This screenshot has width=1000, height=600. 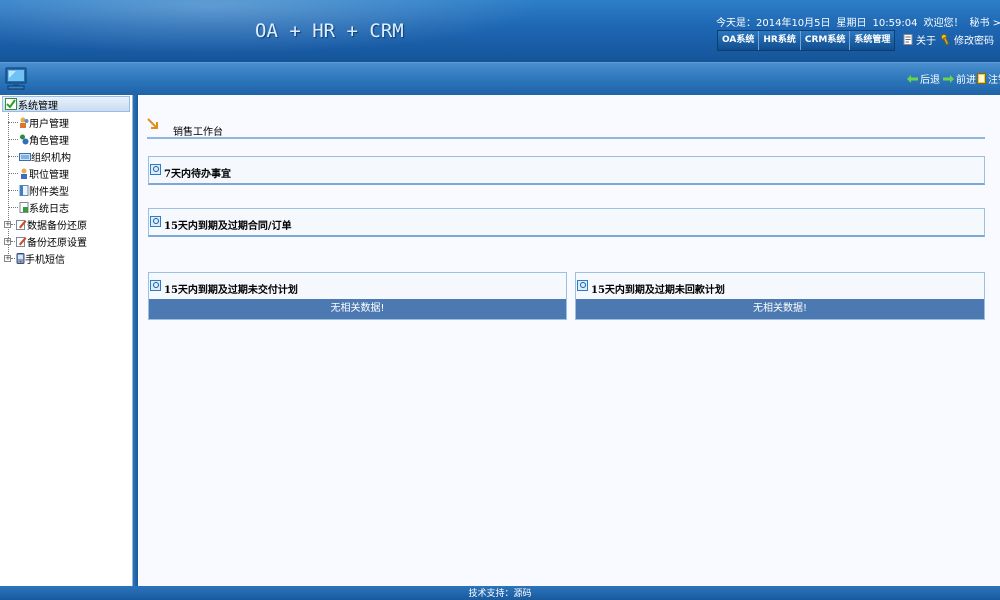 I want to click on title-divider, so click(x=566, y=138).